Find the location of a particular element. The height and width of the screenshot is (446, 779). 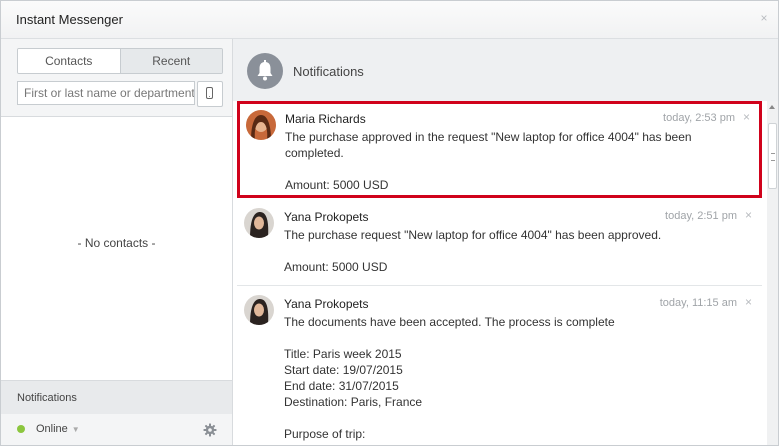

notifications-section: Notifications is located at coordinates (116, 397).